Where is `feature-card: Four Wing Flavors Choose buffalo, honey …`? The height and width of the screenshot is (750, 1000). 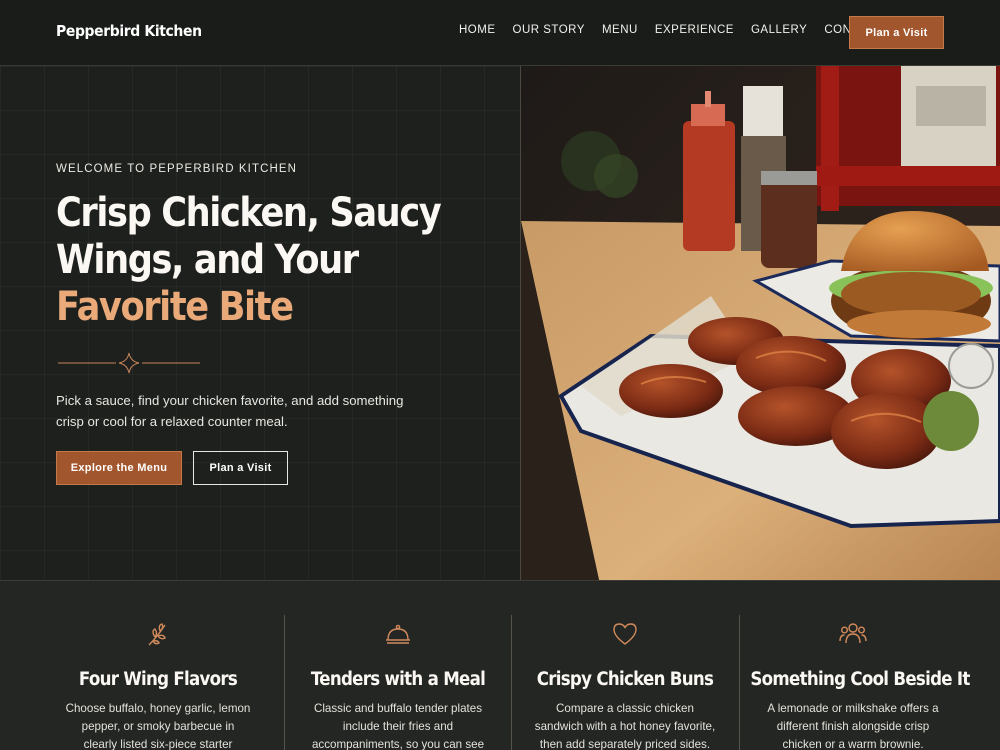
feature-card: Four Wing Flavors Choose buffalo, honey … is located at coordinates (158, 682).